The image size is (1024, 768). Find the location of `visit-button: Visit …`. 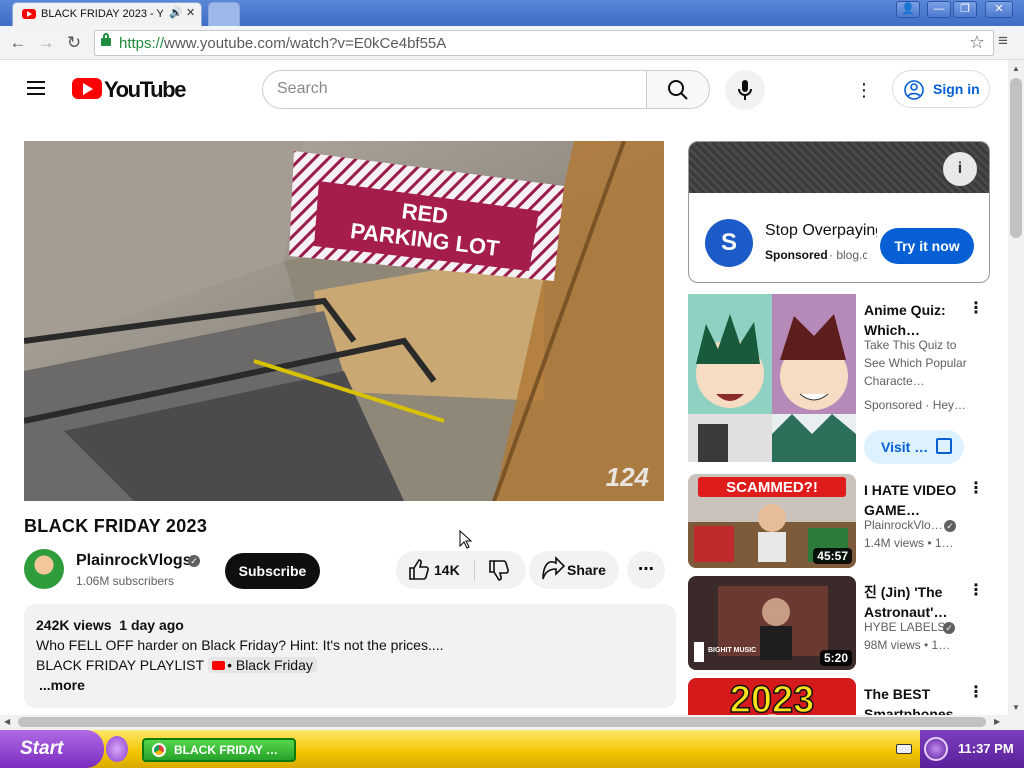

visit-button: Visit … is located at coordinates (914, 447).